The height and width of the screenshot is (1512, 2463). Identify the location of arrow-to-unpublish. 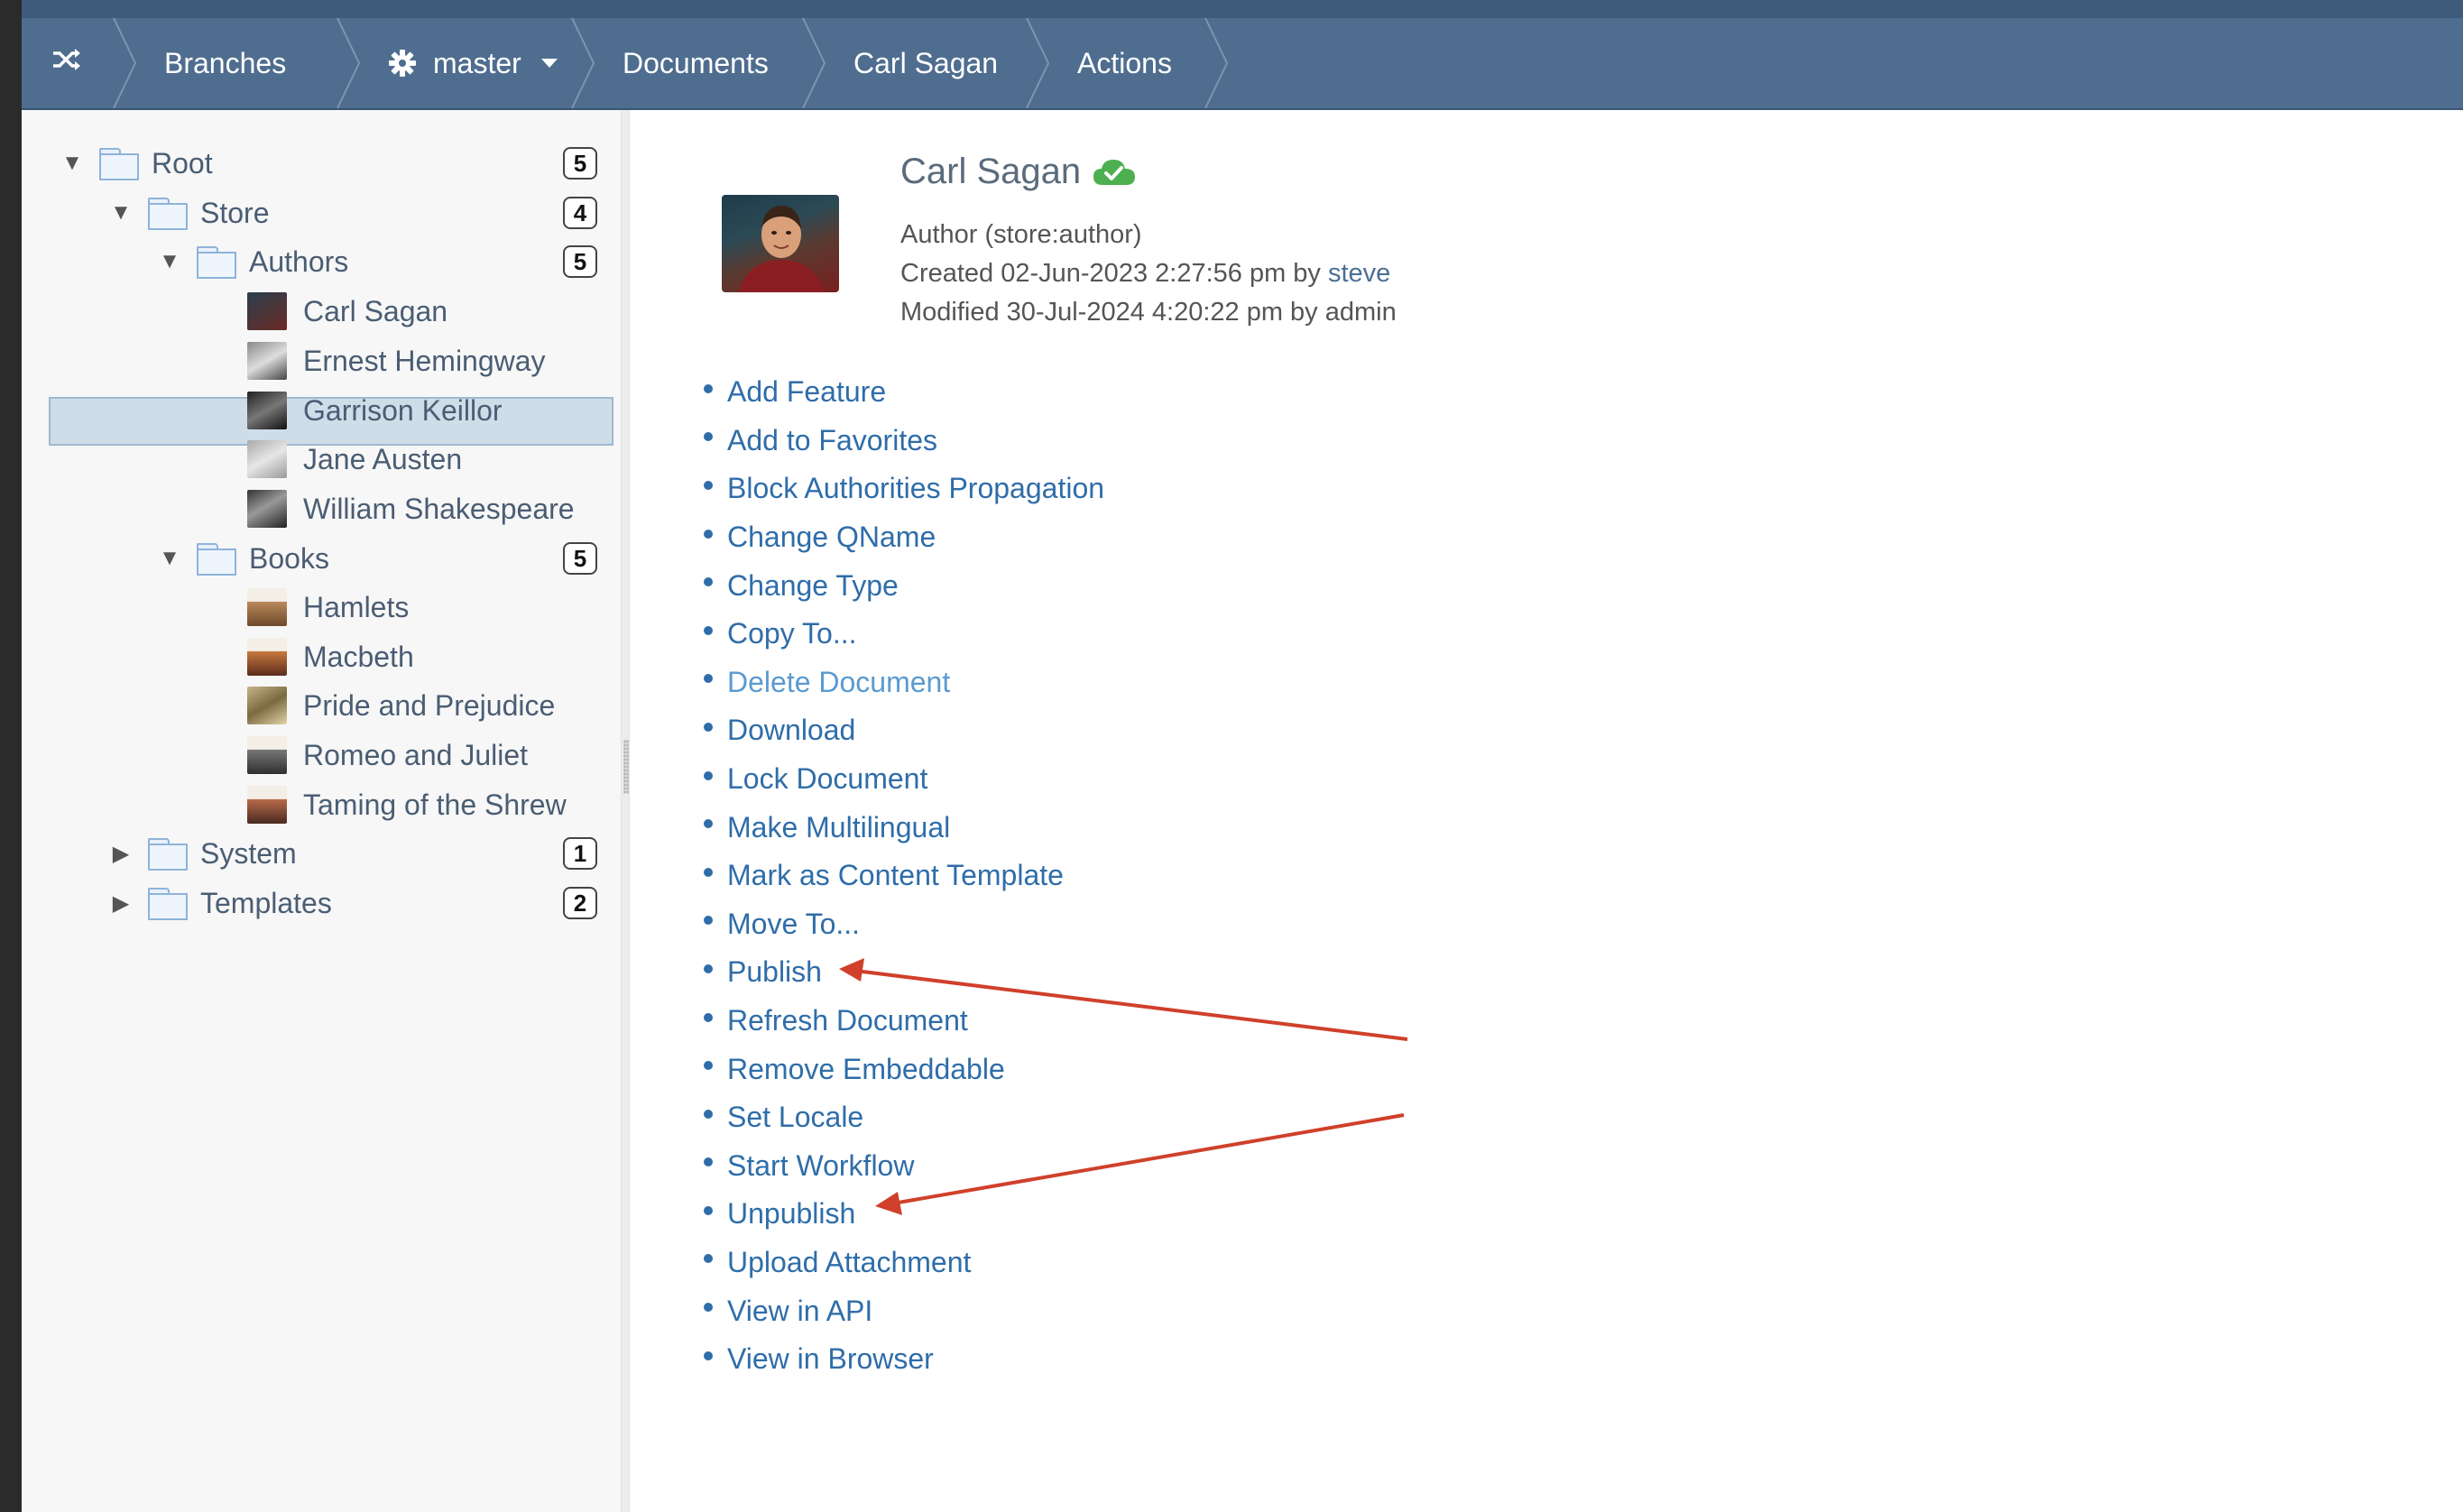
(1140, 1164).